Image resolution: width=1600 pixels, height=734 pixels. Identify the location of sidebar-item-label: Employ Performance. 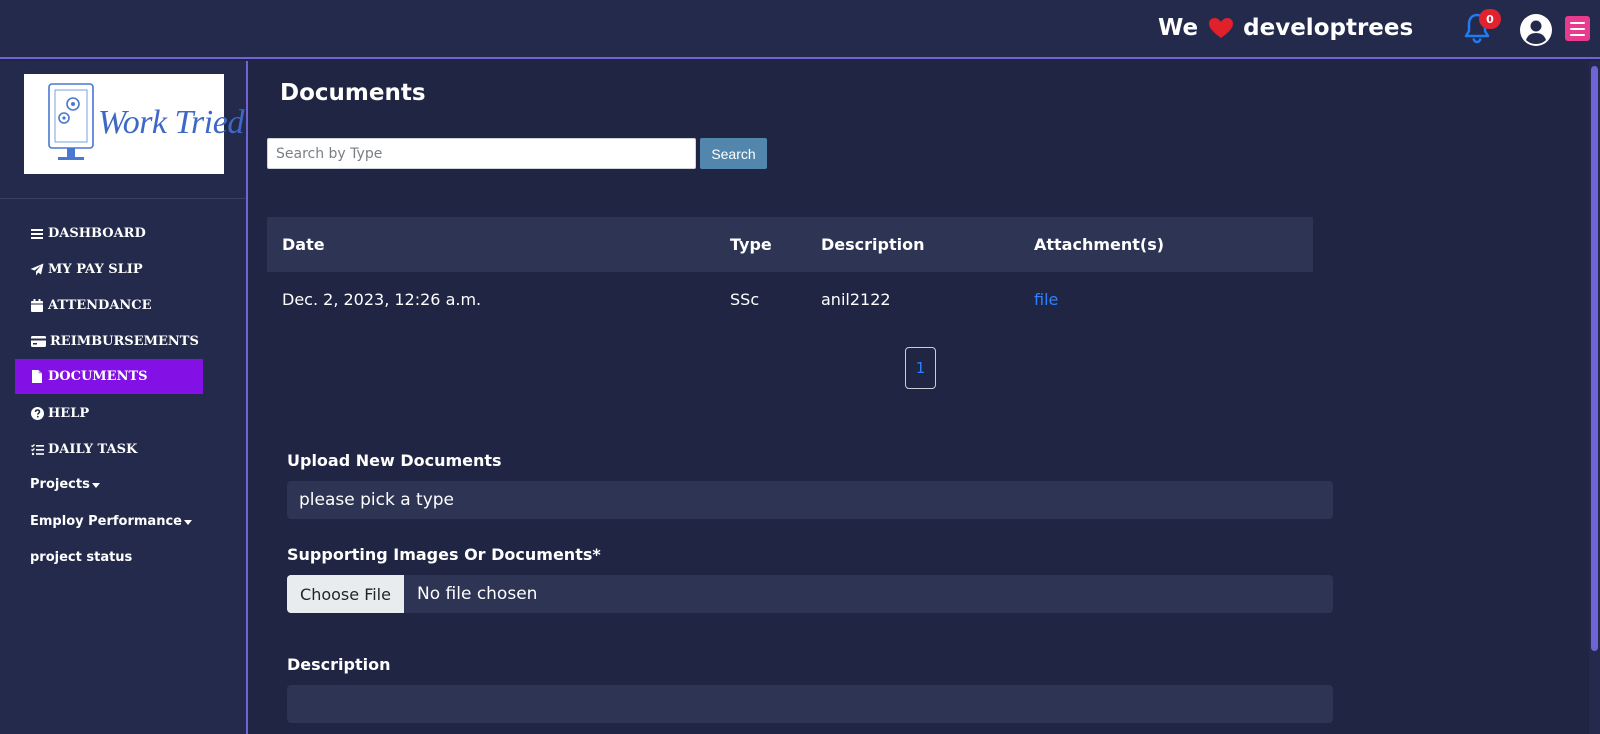
(106, 521).